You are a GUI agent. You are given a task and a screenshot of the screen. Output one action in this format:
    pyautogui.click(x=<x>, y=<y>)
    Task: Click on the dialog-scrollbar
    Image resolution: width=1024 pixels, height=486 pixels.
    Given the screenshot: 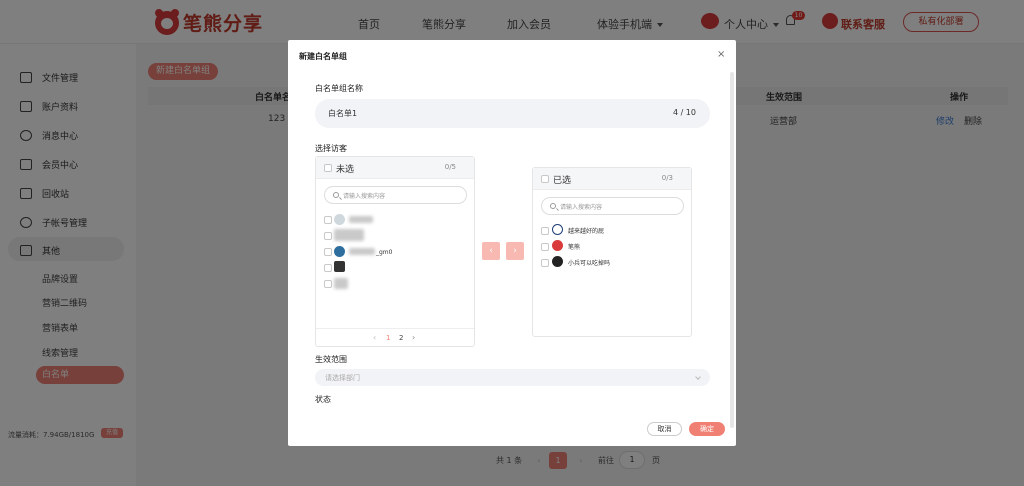 What is the action you would take?
    pyautogui.click(x=732, y=250)
    